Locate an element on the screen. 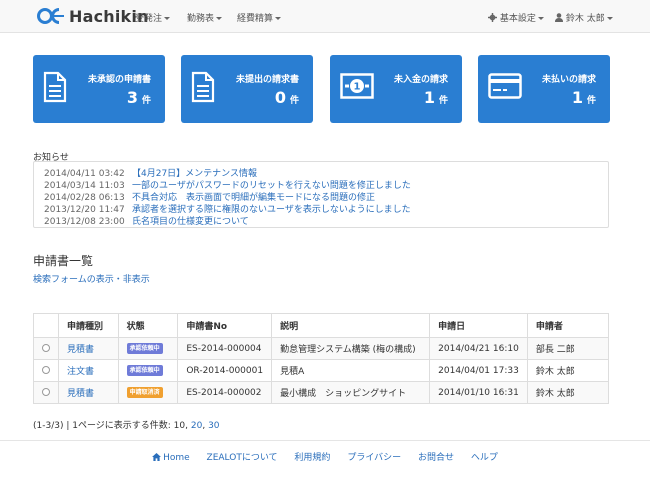  home-icon is located at coordinates (157, 457).